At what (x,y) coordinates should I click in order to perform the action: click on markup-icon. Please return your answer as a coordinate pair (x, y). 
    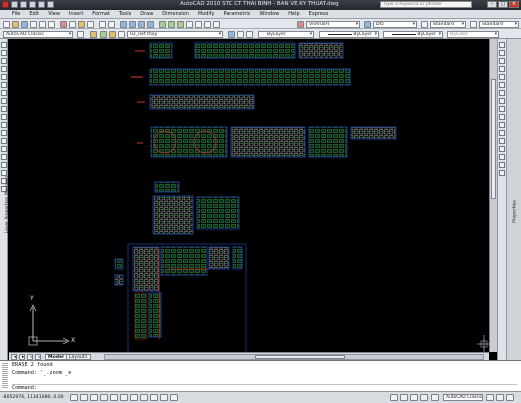
    Looking at the image, I should click on (198, 24).